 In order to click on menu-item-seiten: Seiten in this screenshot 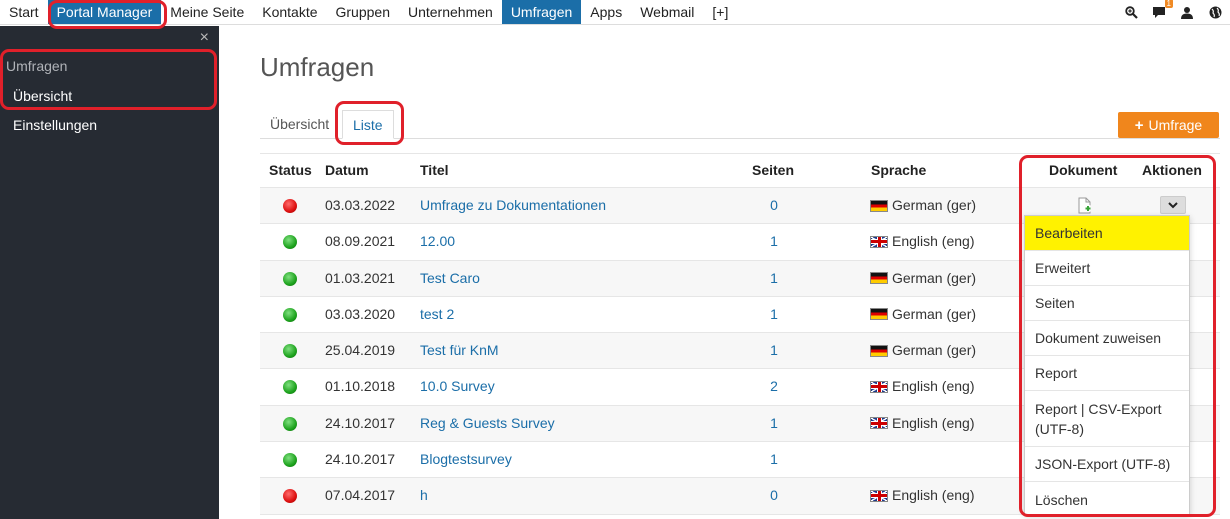, I will do `click(1107, 303)`.